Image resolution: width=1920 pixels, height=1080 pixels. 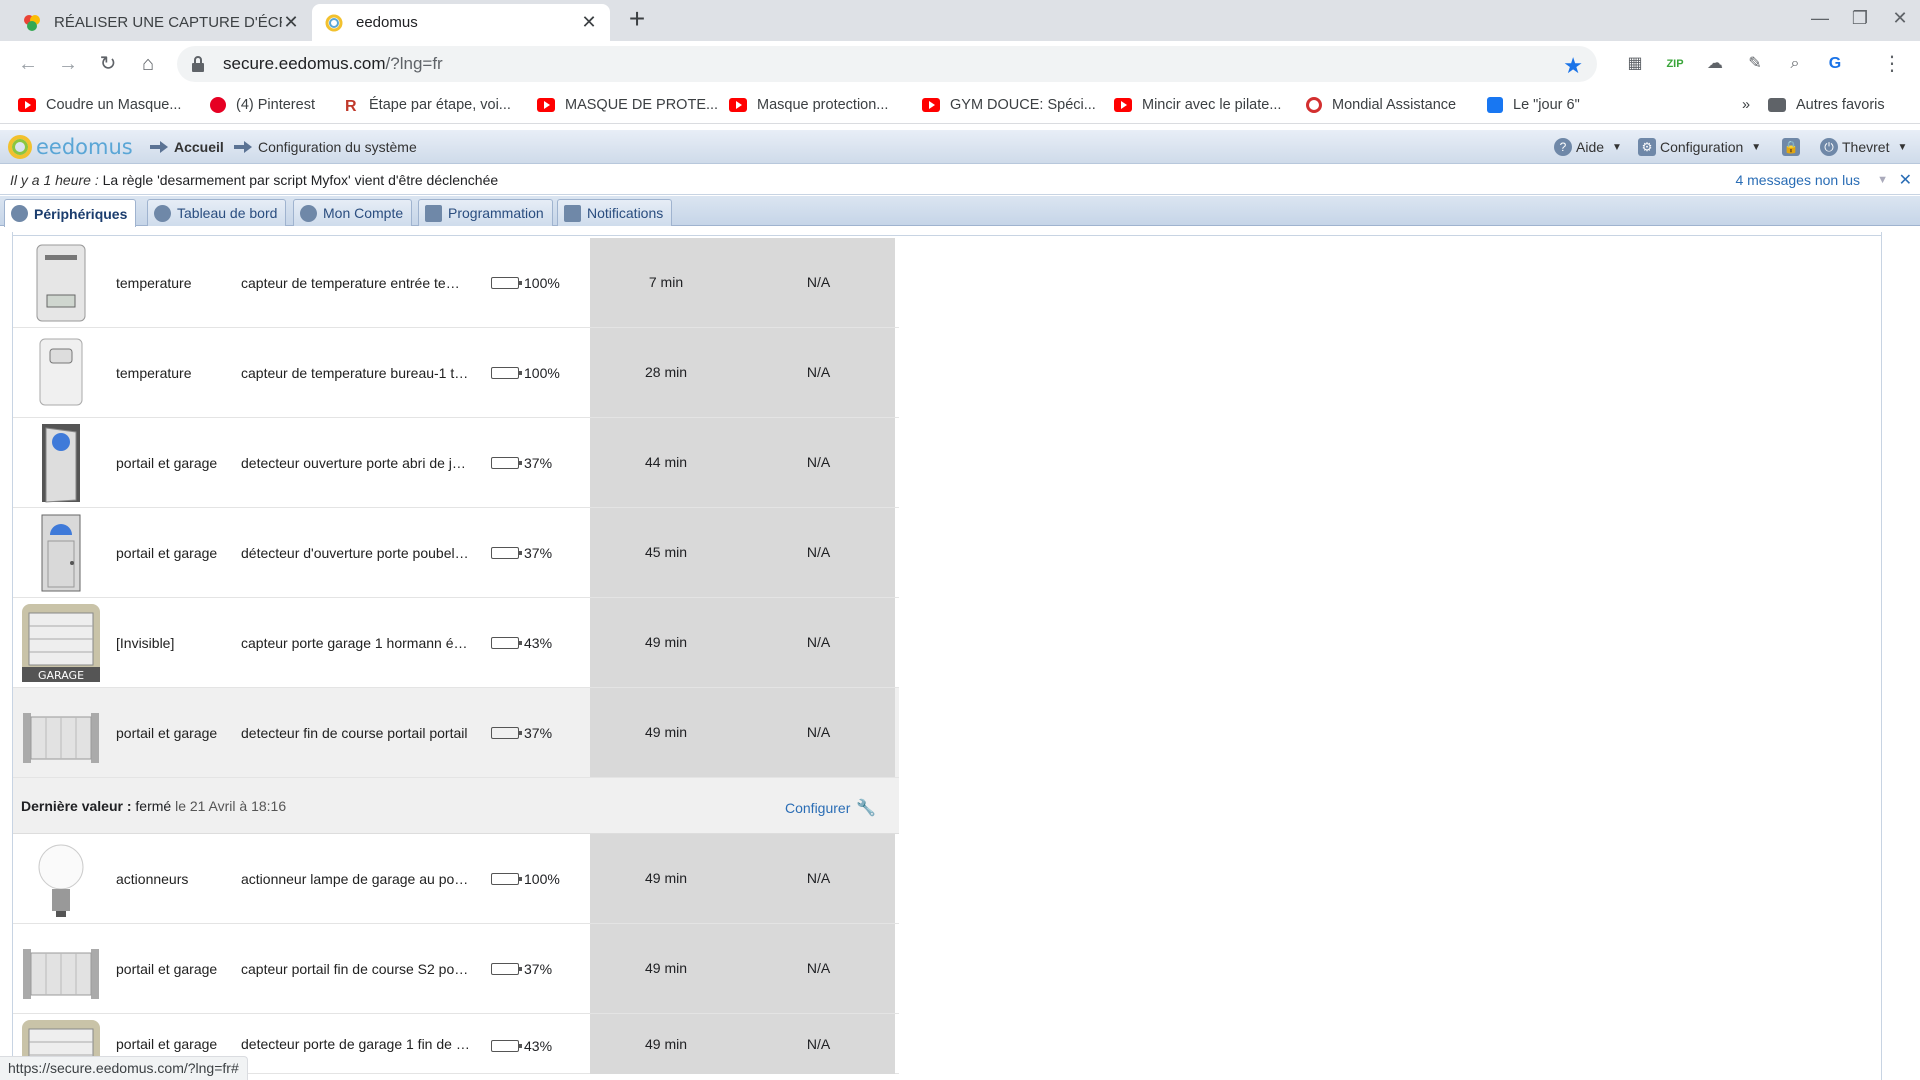 I want to click on device-category: [Invisible], so click(x=145, y=643).